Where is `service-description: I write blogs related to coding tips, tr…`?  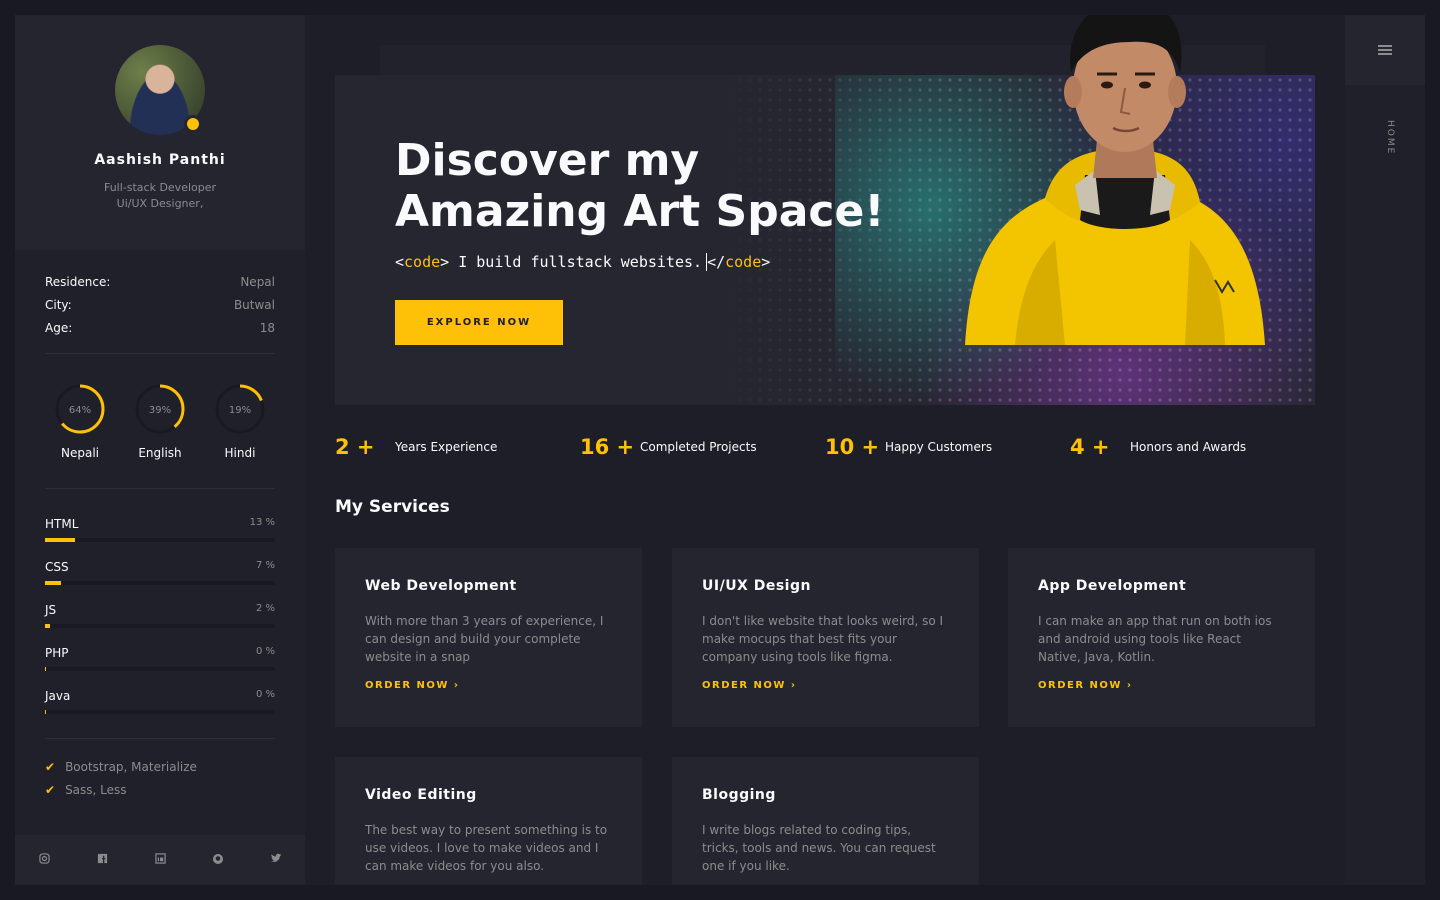
service-description: I write blogs related to coding tips, tr… is located at coordinates (819, 848).